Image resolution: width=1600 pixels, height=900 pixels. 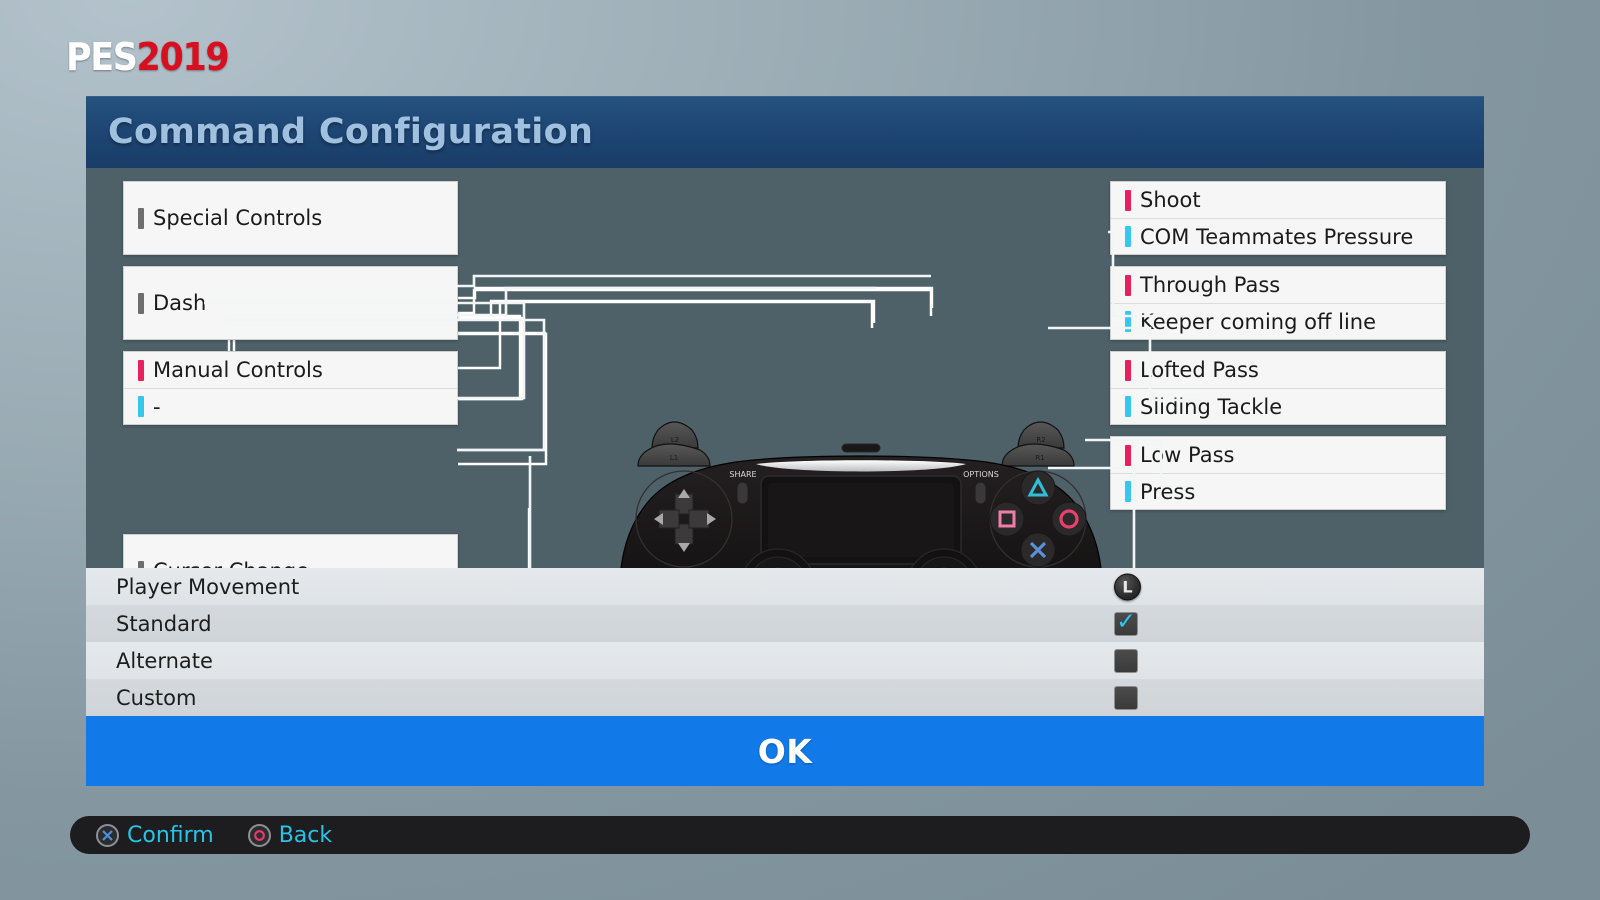 I want to click on card-row: Lofted Pass, so click(x=1278, y=370).